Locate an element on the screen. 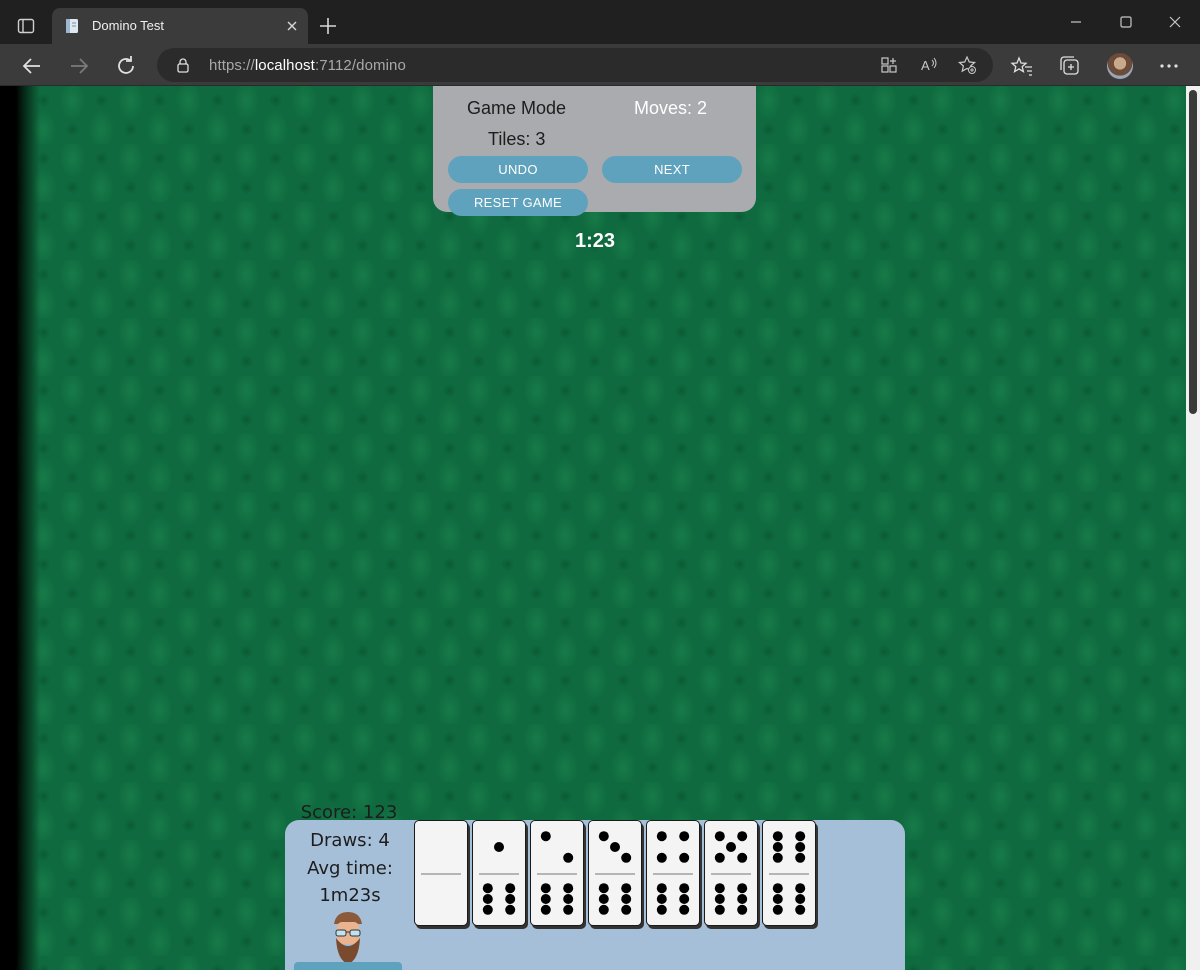  read-aloud-icon: A is located at coordinates (929, 65).